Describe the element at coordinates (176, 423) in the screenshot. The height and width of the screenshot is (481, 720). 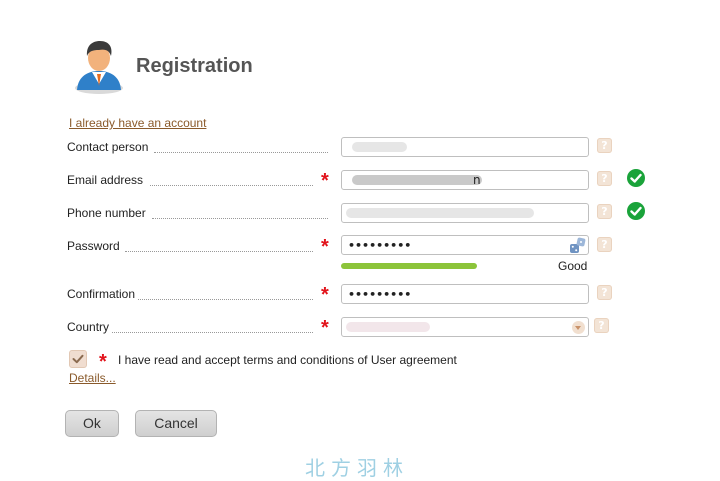
I see `cancel-button: Cancel` at that location.